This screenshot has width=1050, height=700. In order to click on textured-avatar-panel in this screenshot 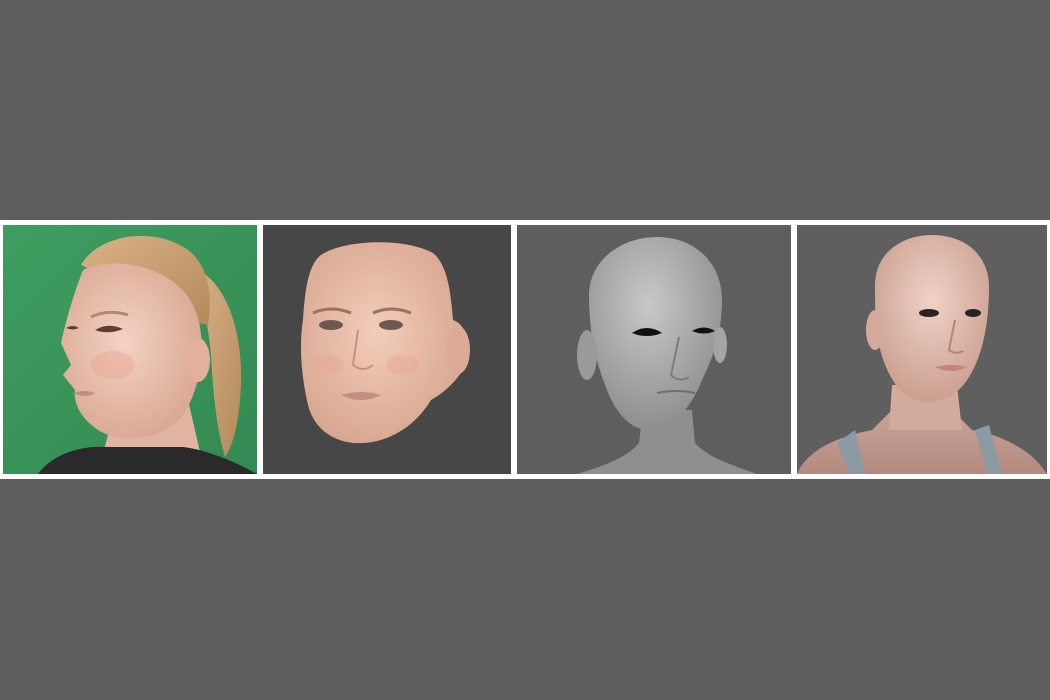, I will do `click(922, 349)`.